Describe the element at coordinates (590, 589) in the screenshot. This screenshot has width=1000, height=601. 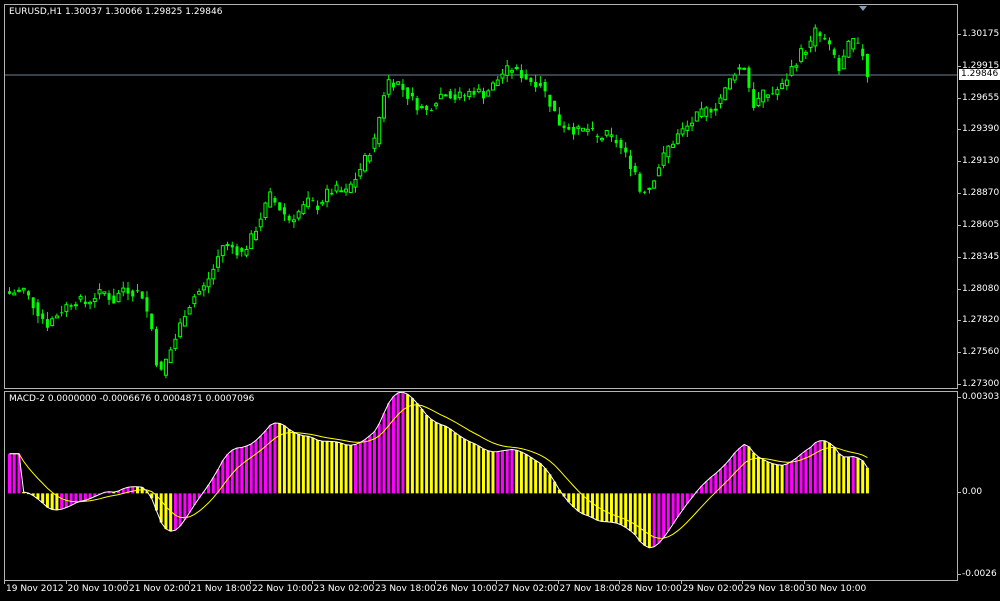
I see `time-tick-label: 27 Nov 18:00` at that location.